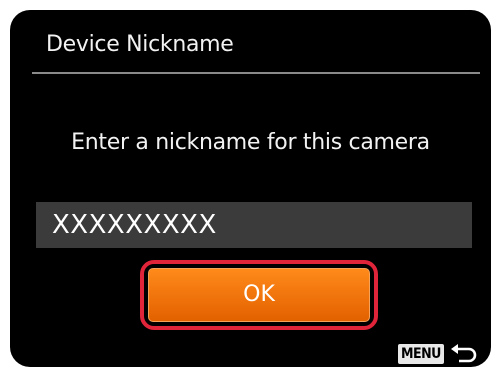  I want to click on nickname-input: XXXXXXXXX, so click(254, 225).